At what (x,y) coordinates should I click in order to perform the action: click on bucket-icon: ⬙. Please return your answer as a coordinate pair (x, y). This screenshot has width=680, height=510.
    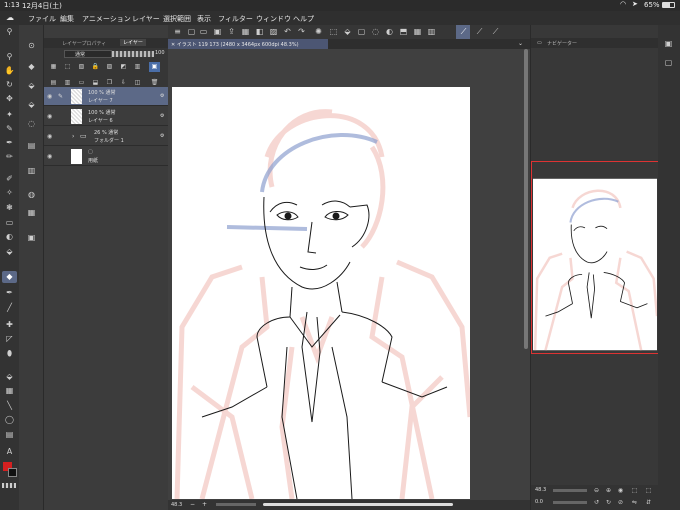
    Looking at the image, I should click on (9, 377).